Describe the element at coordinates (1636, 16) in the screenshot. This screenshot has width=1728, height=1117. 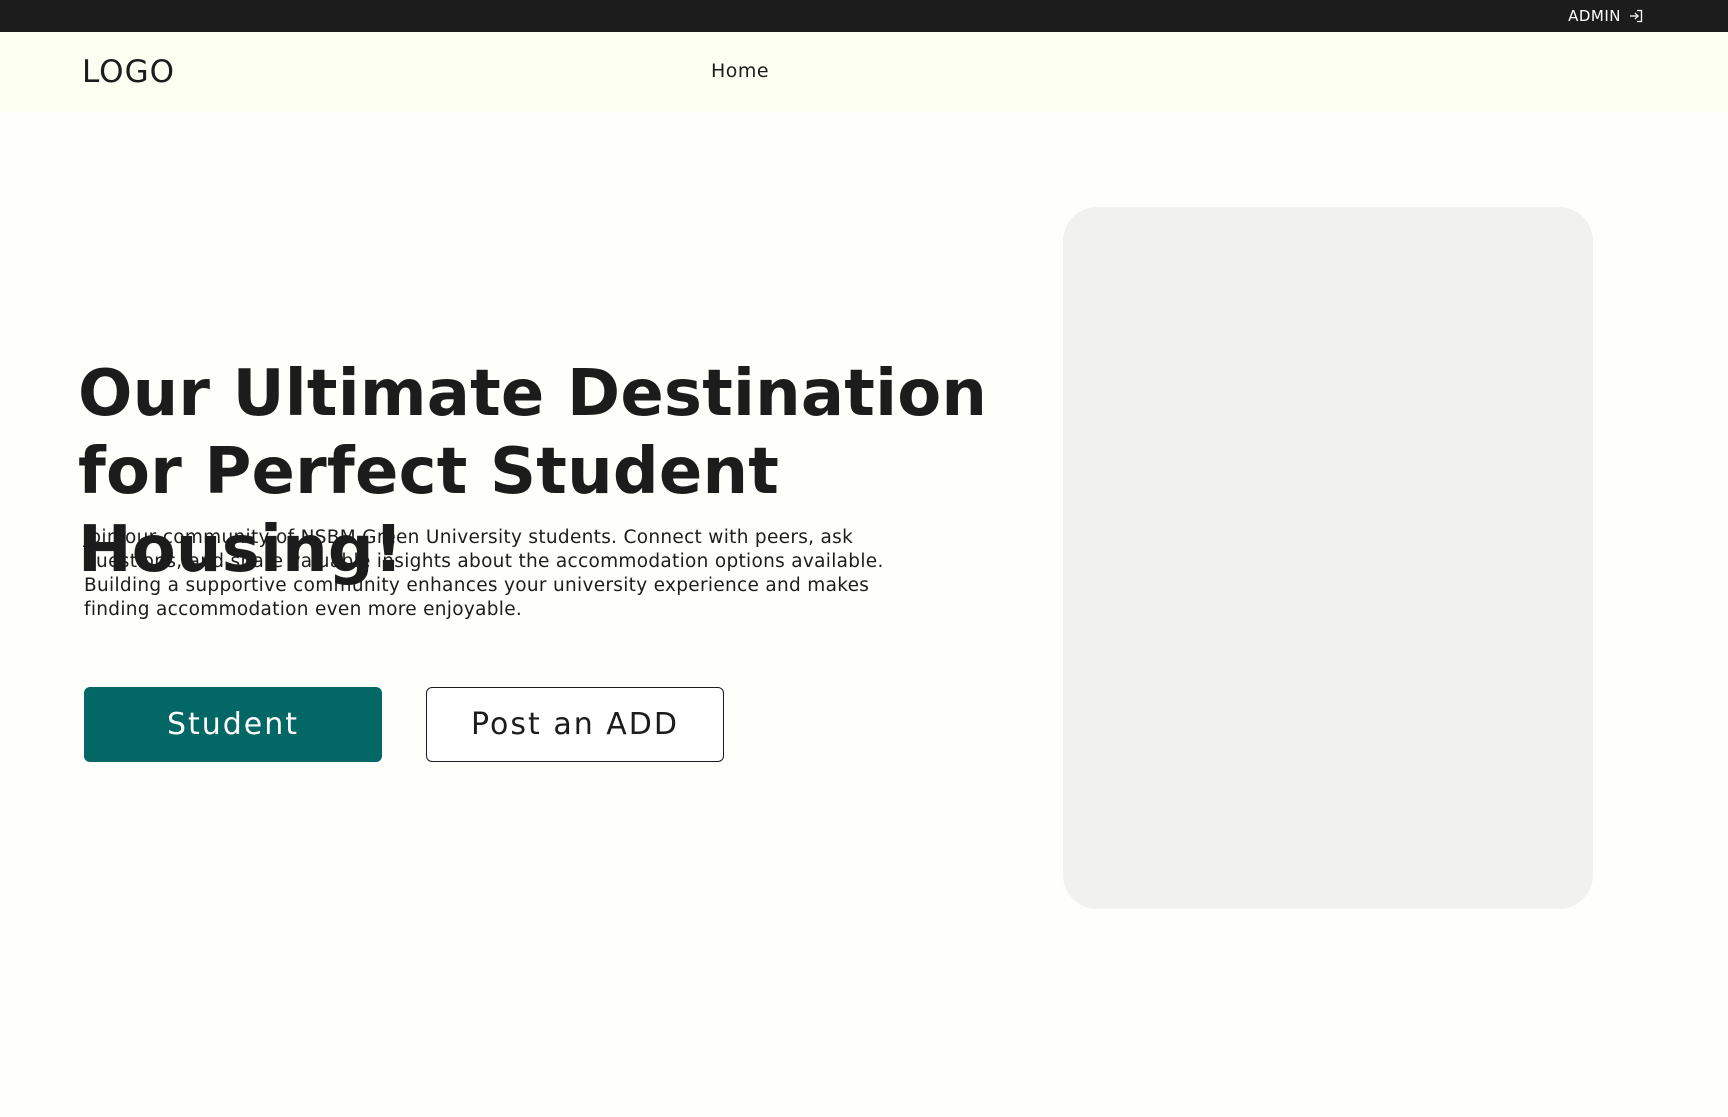
I see `login-icon` at that location.